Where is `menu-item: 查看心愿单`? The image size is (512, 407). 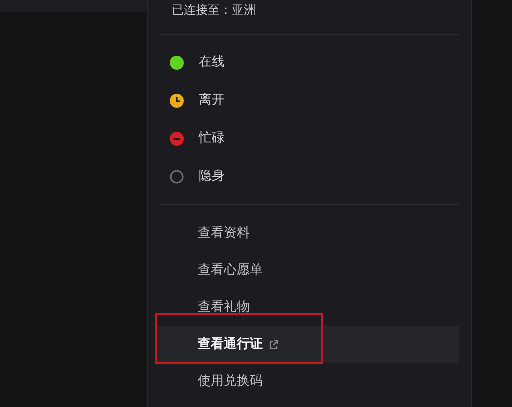 menu-item: 查看心愿单 is located at coordinates (307, 270).